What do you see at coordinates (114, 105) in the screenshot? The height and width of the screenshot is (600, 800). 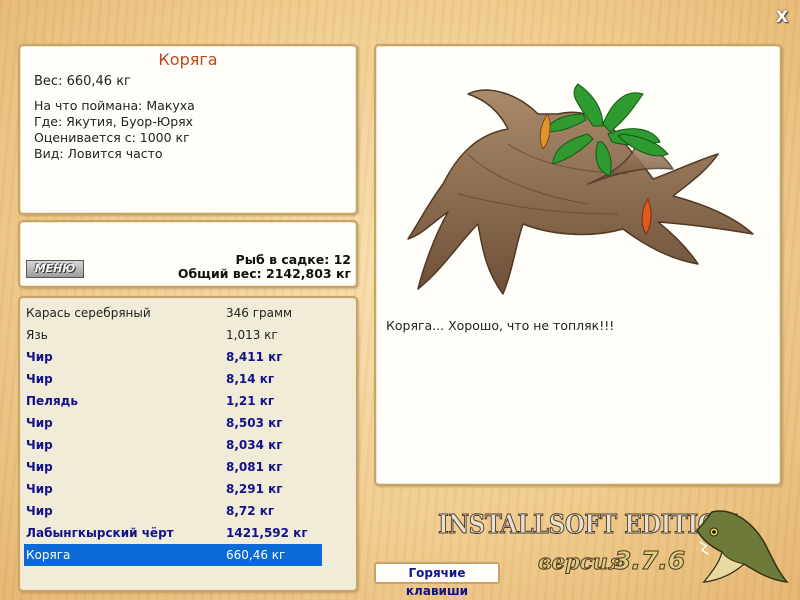 I see `caught-with: На что поймана: Макуха` at bounding box center [114, 105].